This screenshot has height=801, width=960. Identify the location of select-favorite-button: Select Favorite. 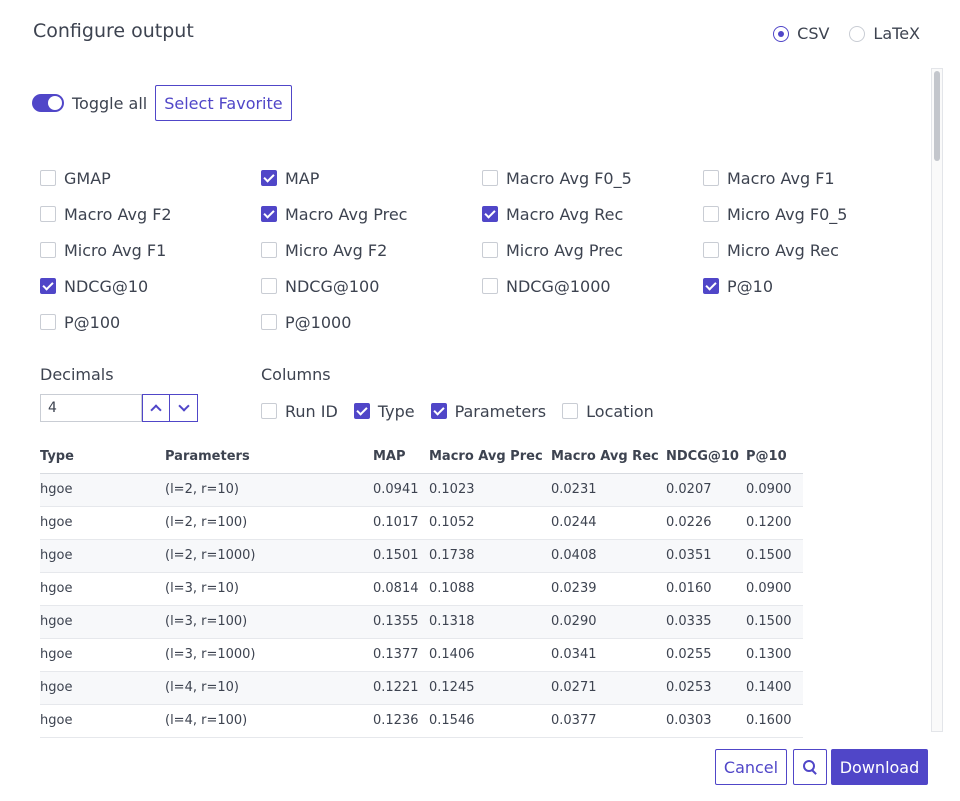
(223, 103).